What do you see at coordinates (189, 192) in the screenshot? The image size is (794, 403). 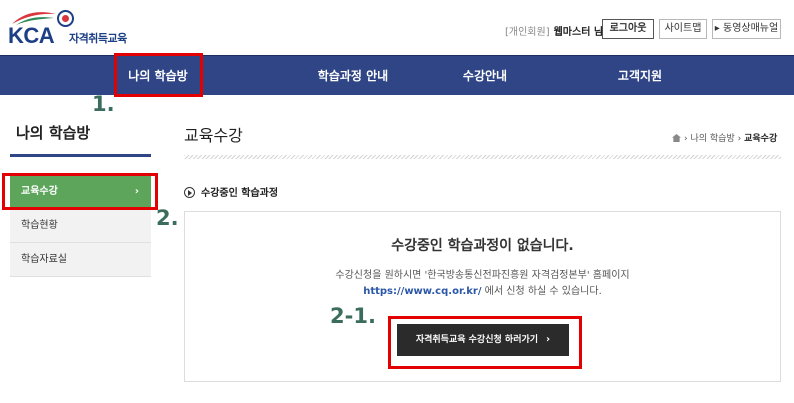 I see `play-circle-icon` at bounding box center [189, 192].